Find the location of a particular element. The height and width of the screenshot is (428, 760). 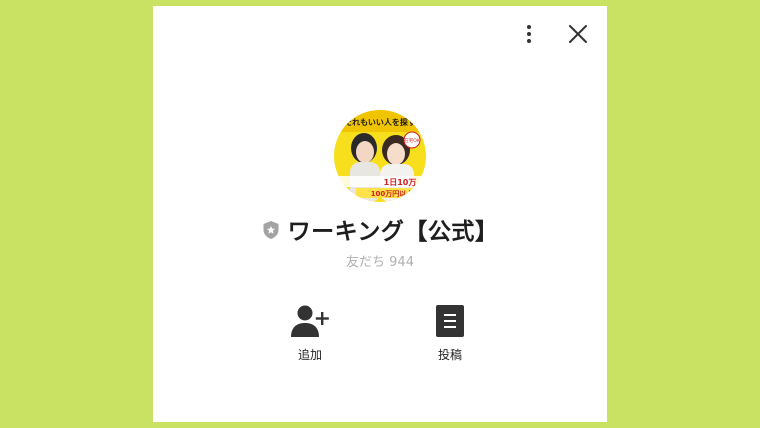

account-name: ワーキング【公式】 is located at coordinates (393, 232).